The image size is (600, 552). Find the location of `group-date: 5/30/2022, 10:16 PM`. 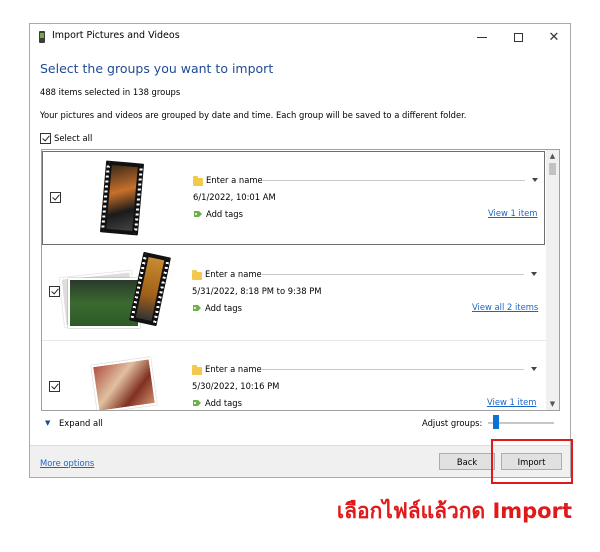

group-date: 5/30/2022, 10:16 PM is located at coordinates (236, 386).